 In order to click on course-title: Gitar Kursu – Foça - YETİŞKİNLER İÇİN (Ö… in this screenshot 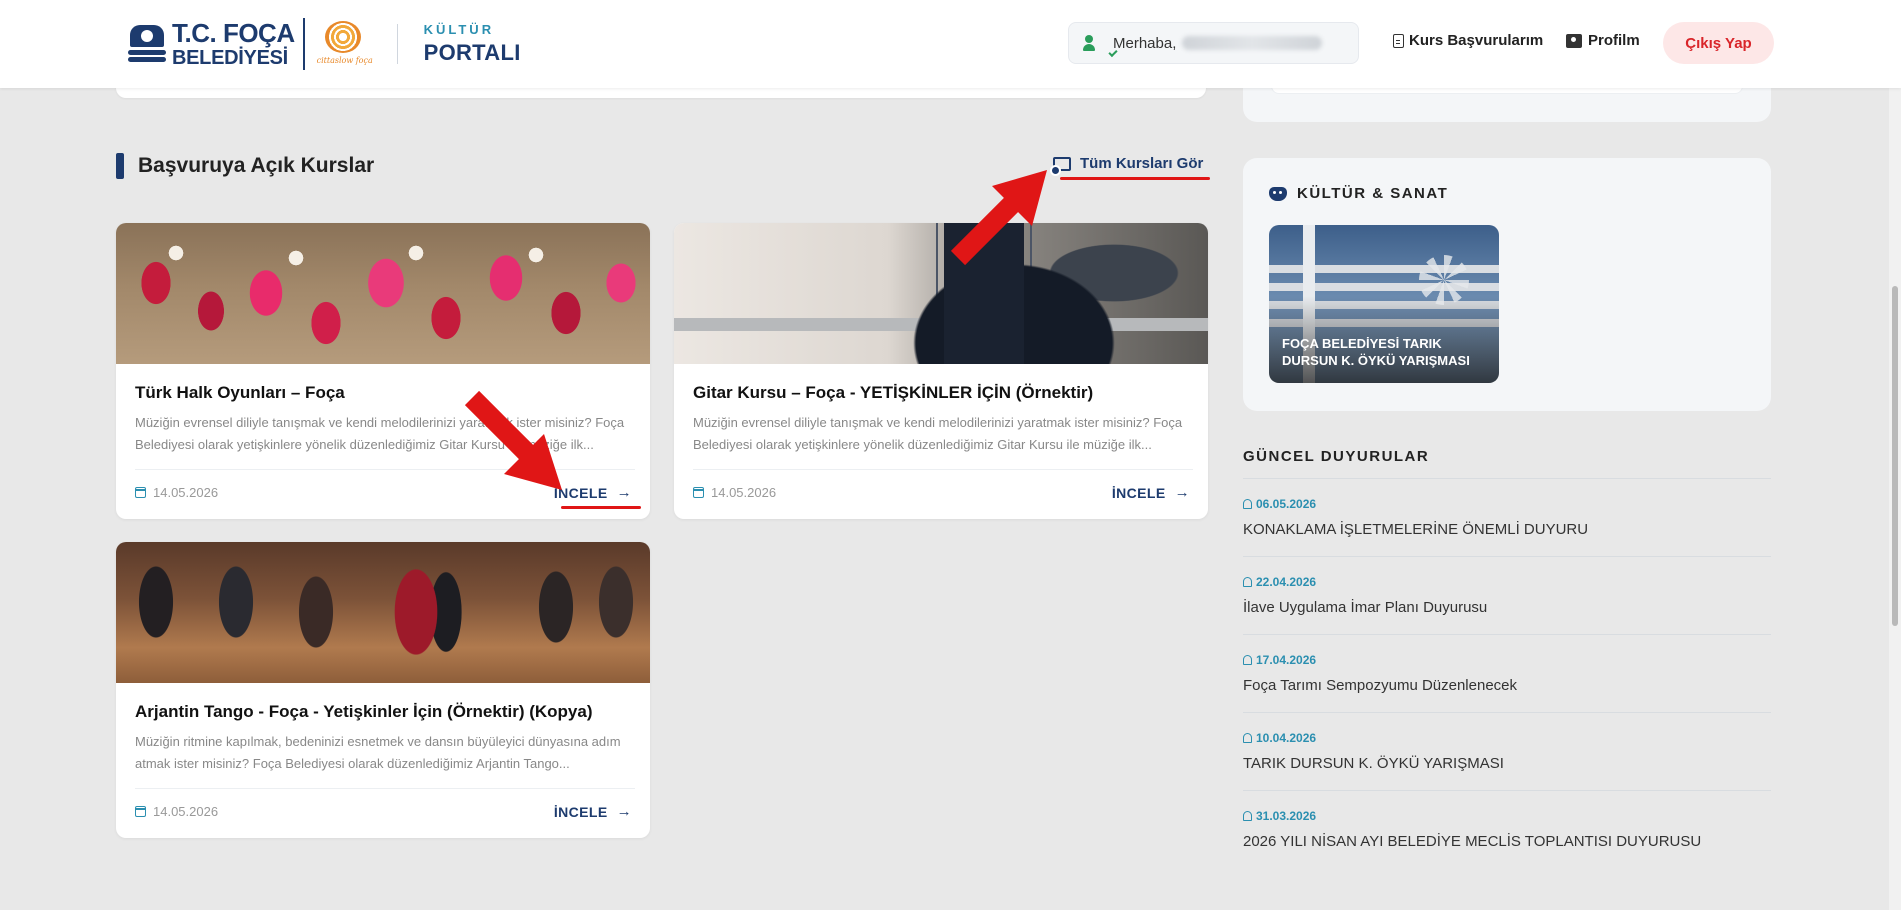, I will do `click(893, 393)`.